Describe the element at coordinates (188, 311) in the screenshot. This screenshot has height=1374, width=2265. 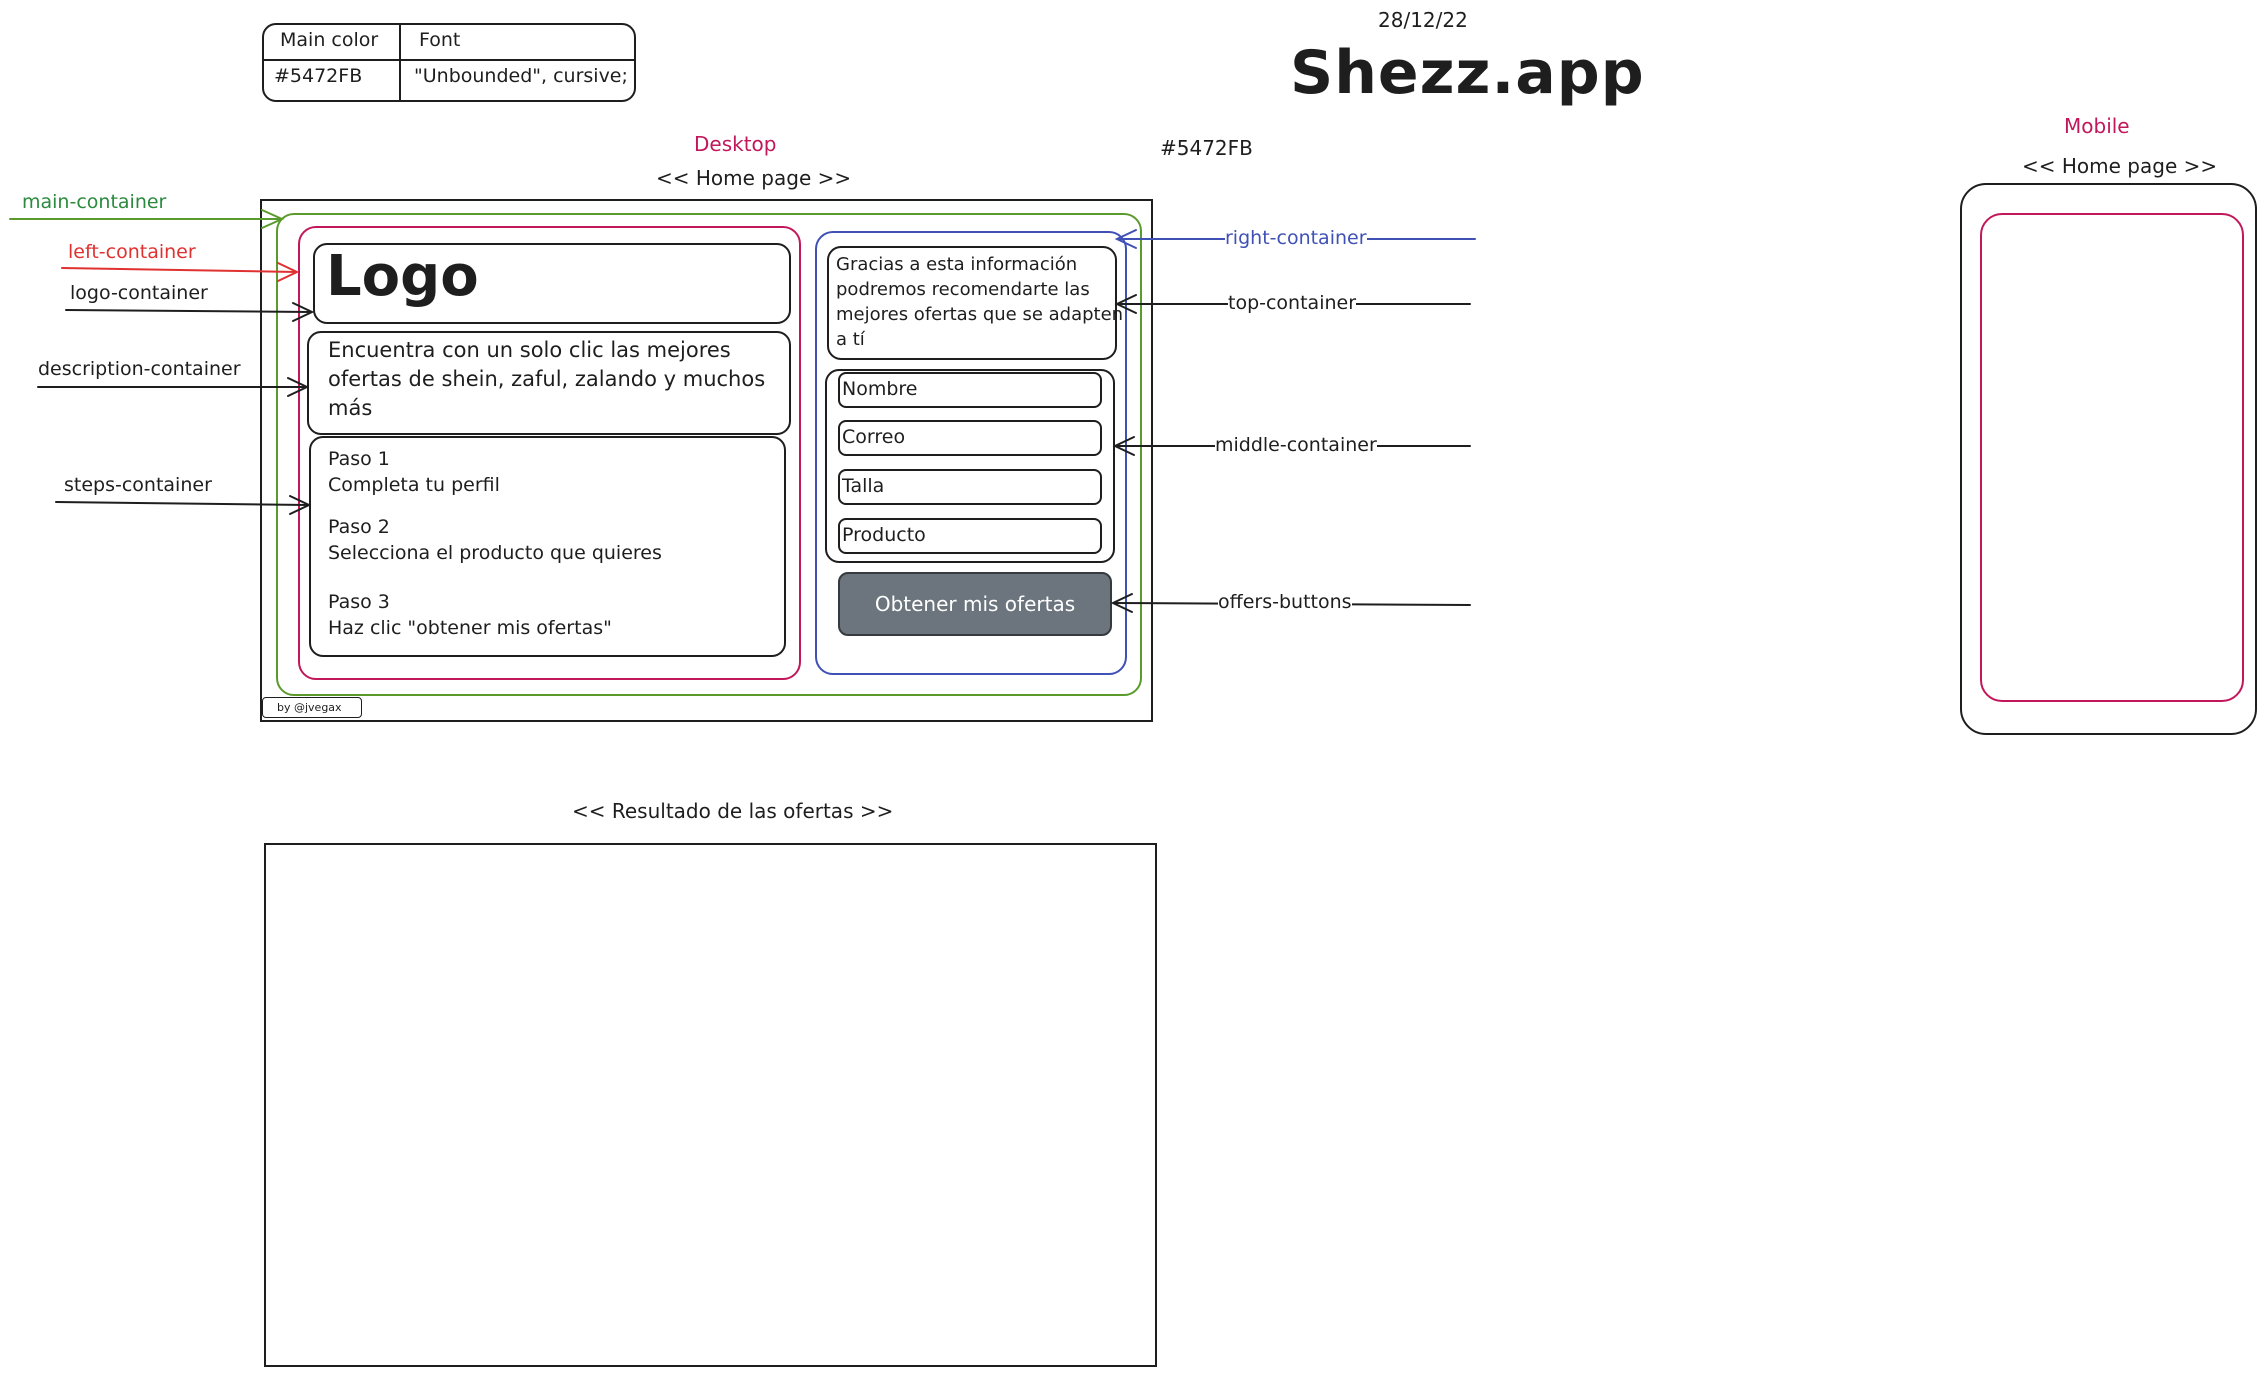
I see `arrow-logo-container` at that location.